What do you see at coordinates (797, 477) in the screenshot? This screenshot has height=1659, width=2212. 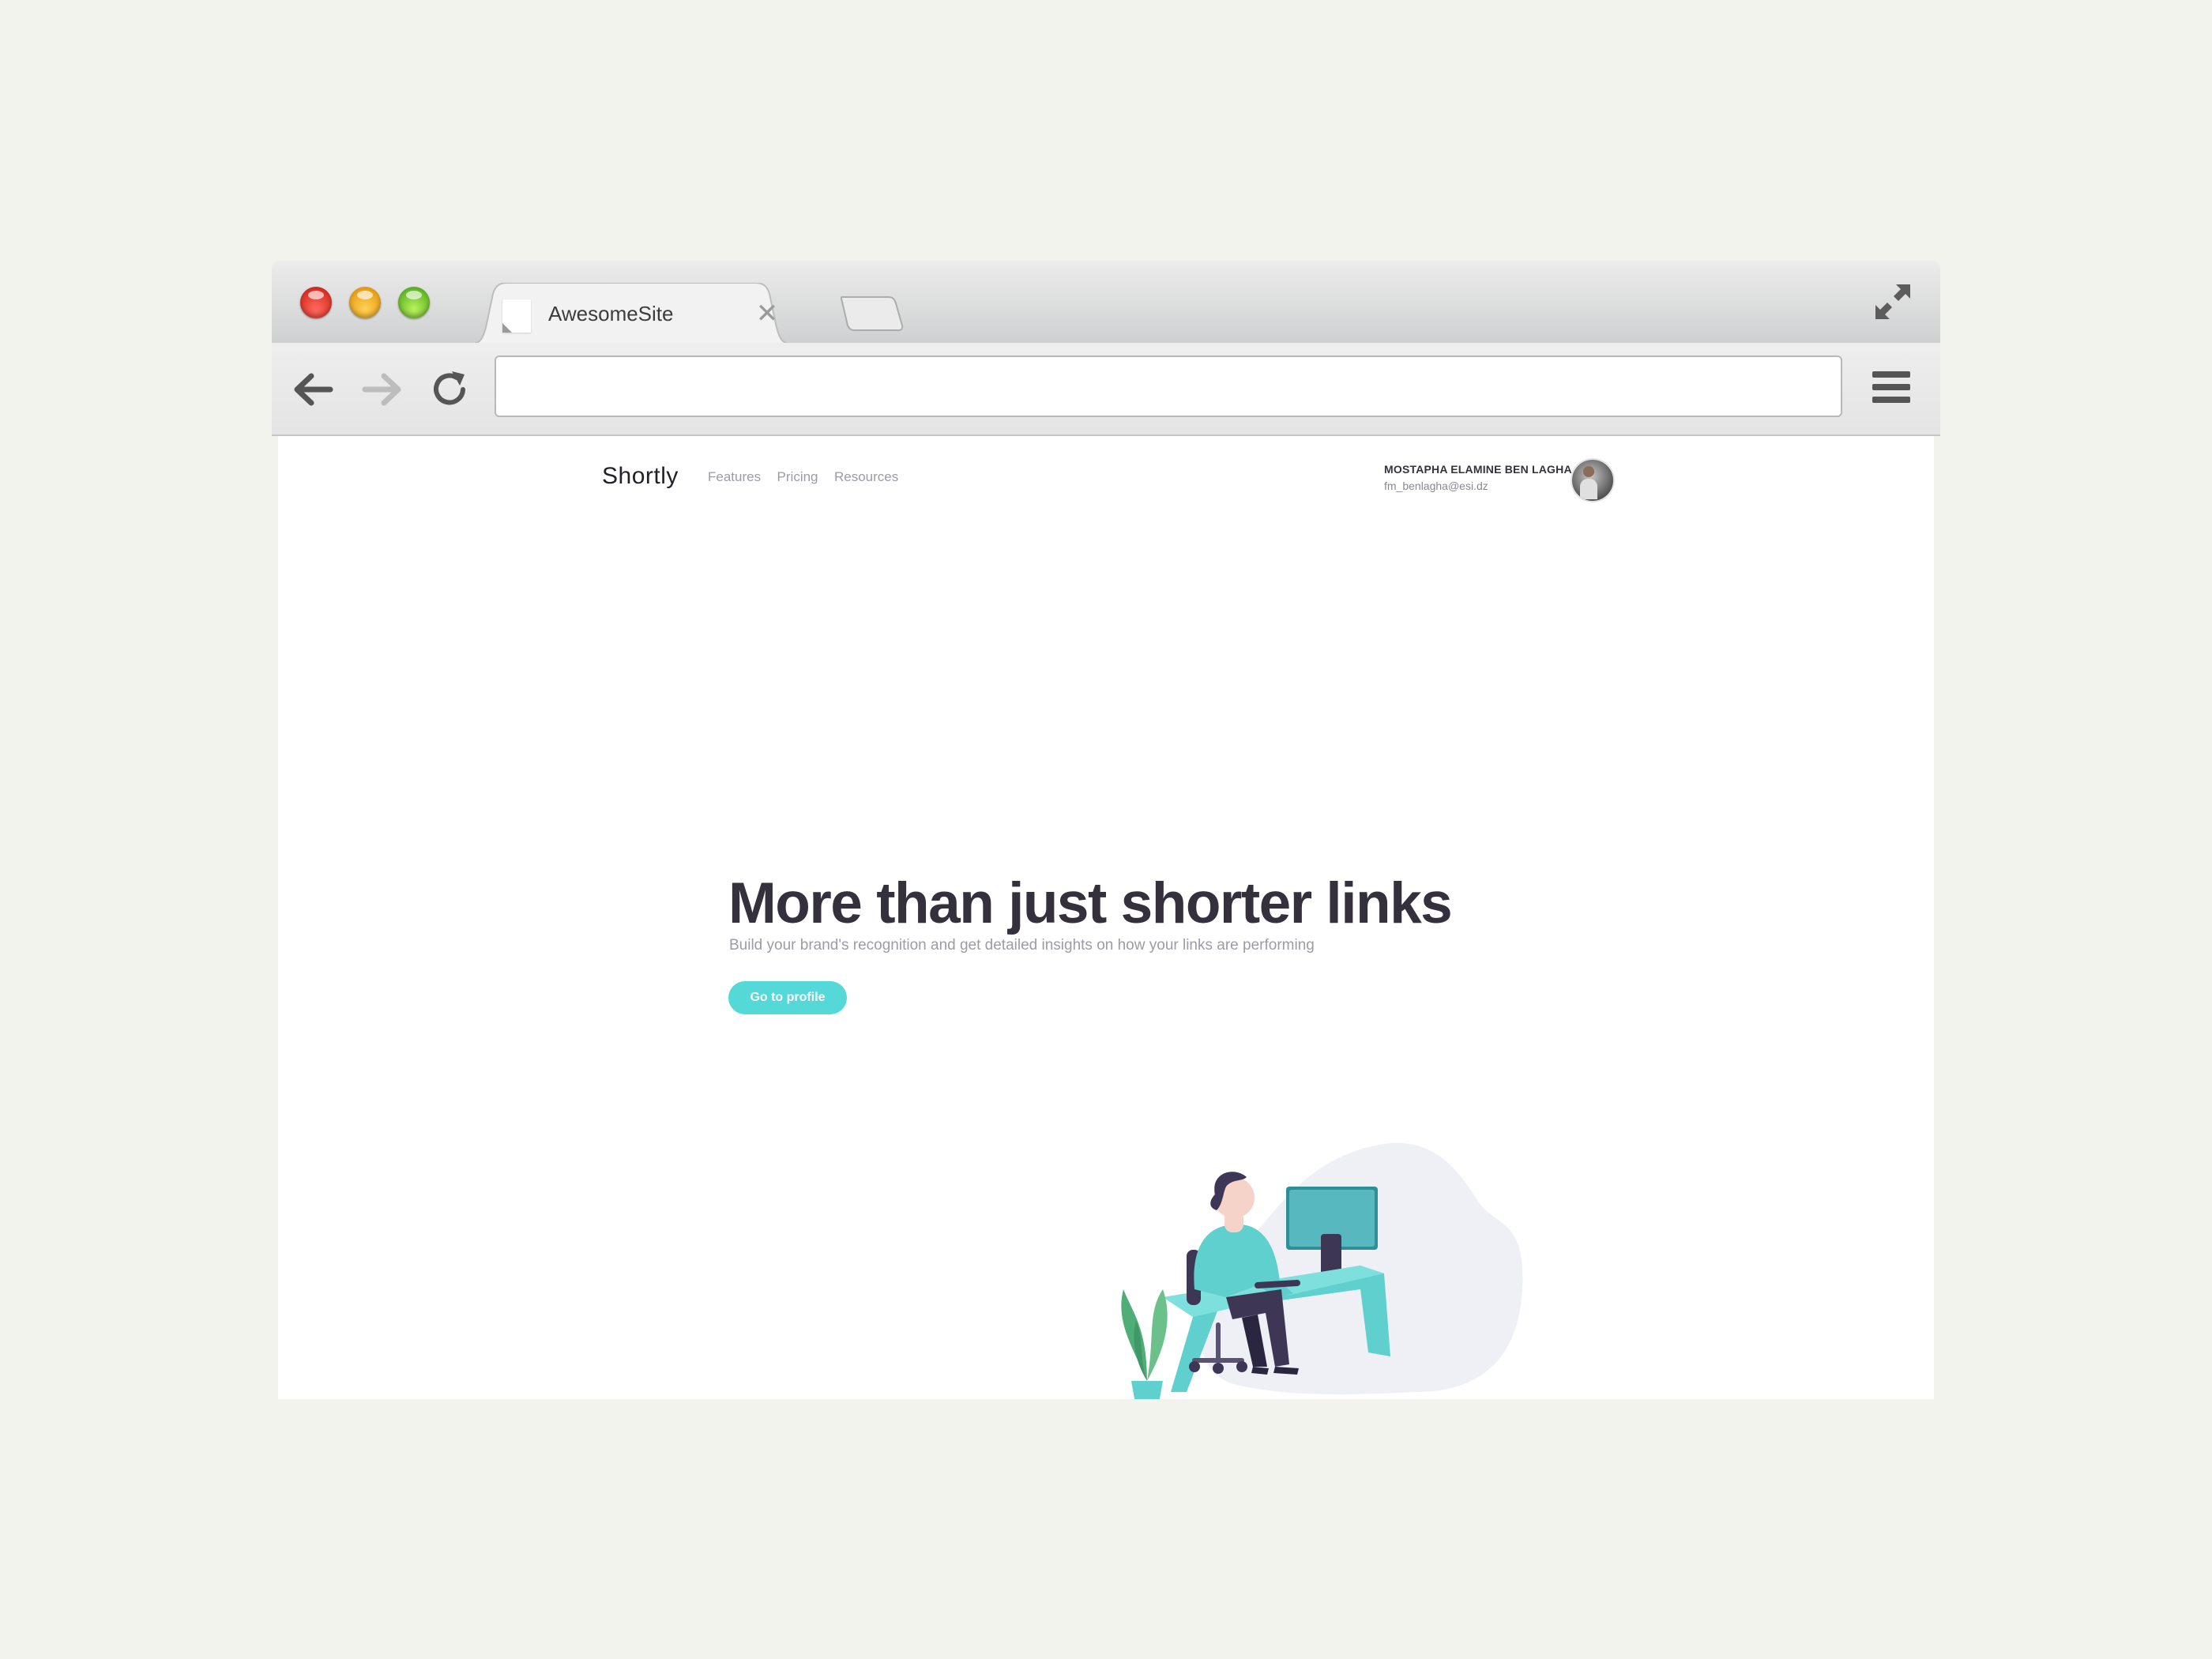 I see `nav-link-pricing: Pricing` at bounding box center [797, 477].